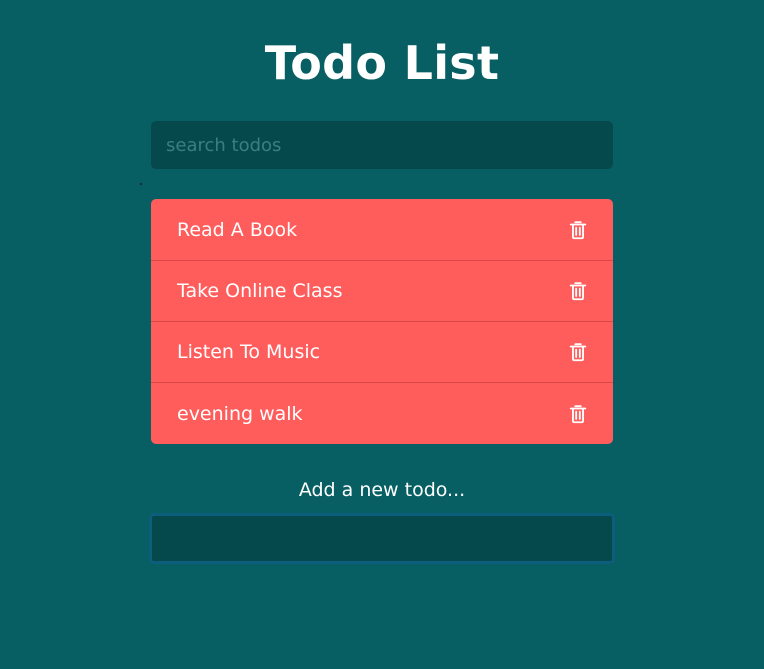 This screenshot has width=764, height=669. I want to click on add-todo-input, so click(382, 538).